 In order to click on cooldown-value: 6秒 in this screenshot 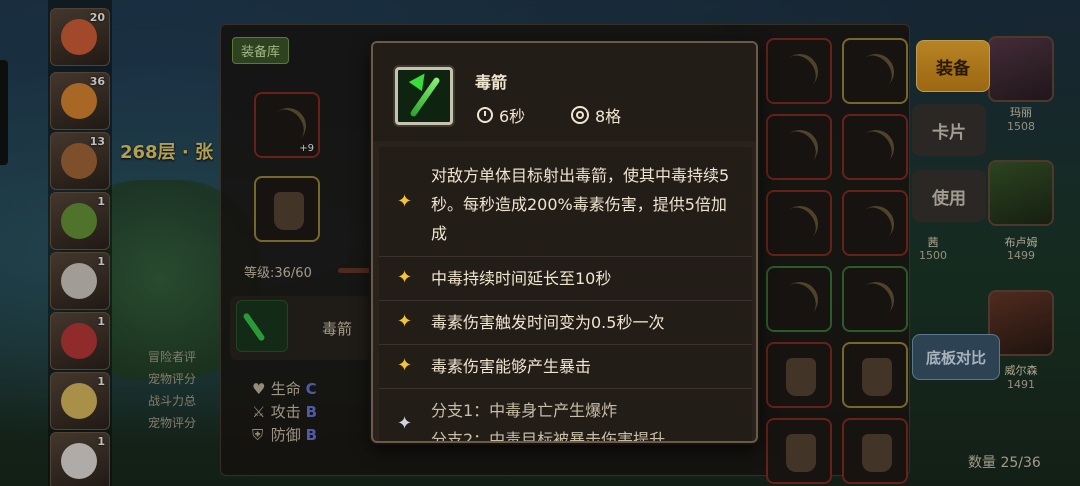, I will do `click(512, 116)`.